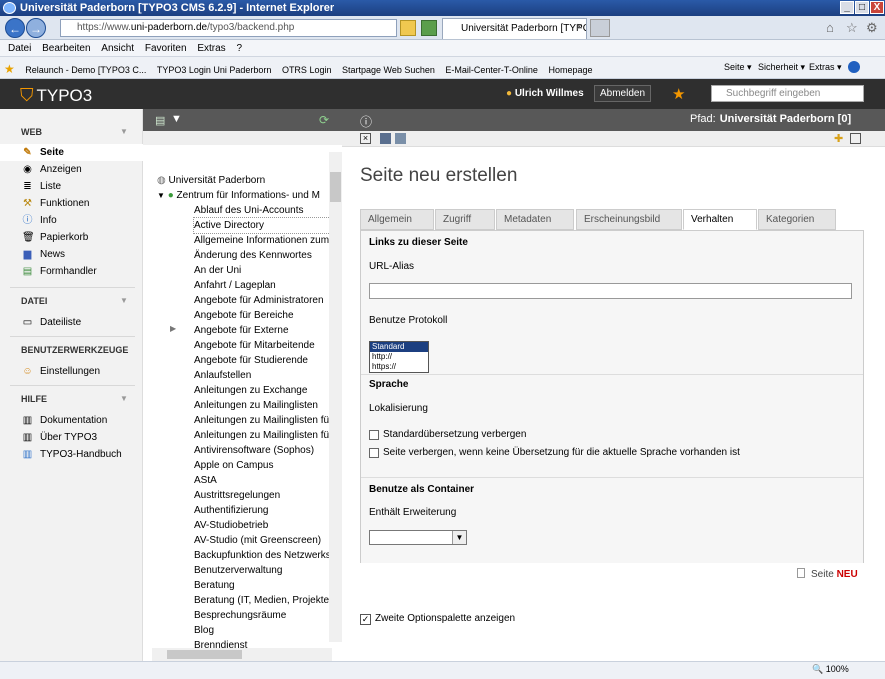 This screenshot has height=679, width=885. Describe the element at coordinates (238, 195) in the screenshot. I see `tree-node-zim: ▼ ● Zentrum für Informations- und M` at that location.